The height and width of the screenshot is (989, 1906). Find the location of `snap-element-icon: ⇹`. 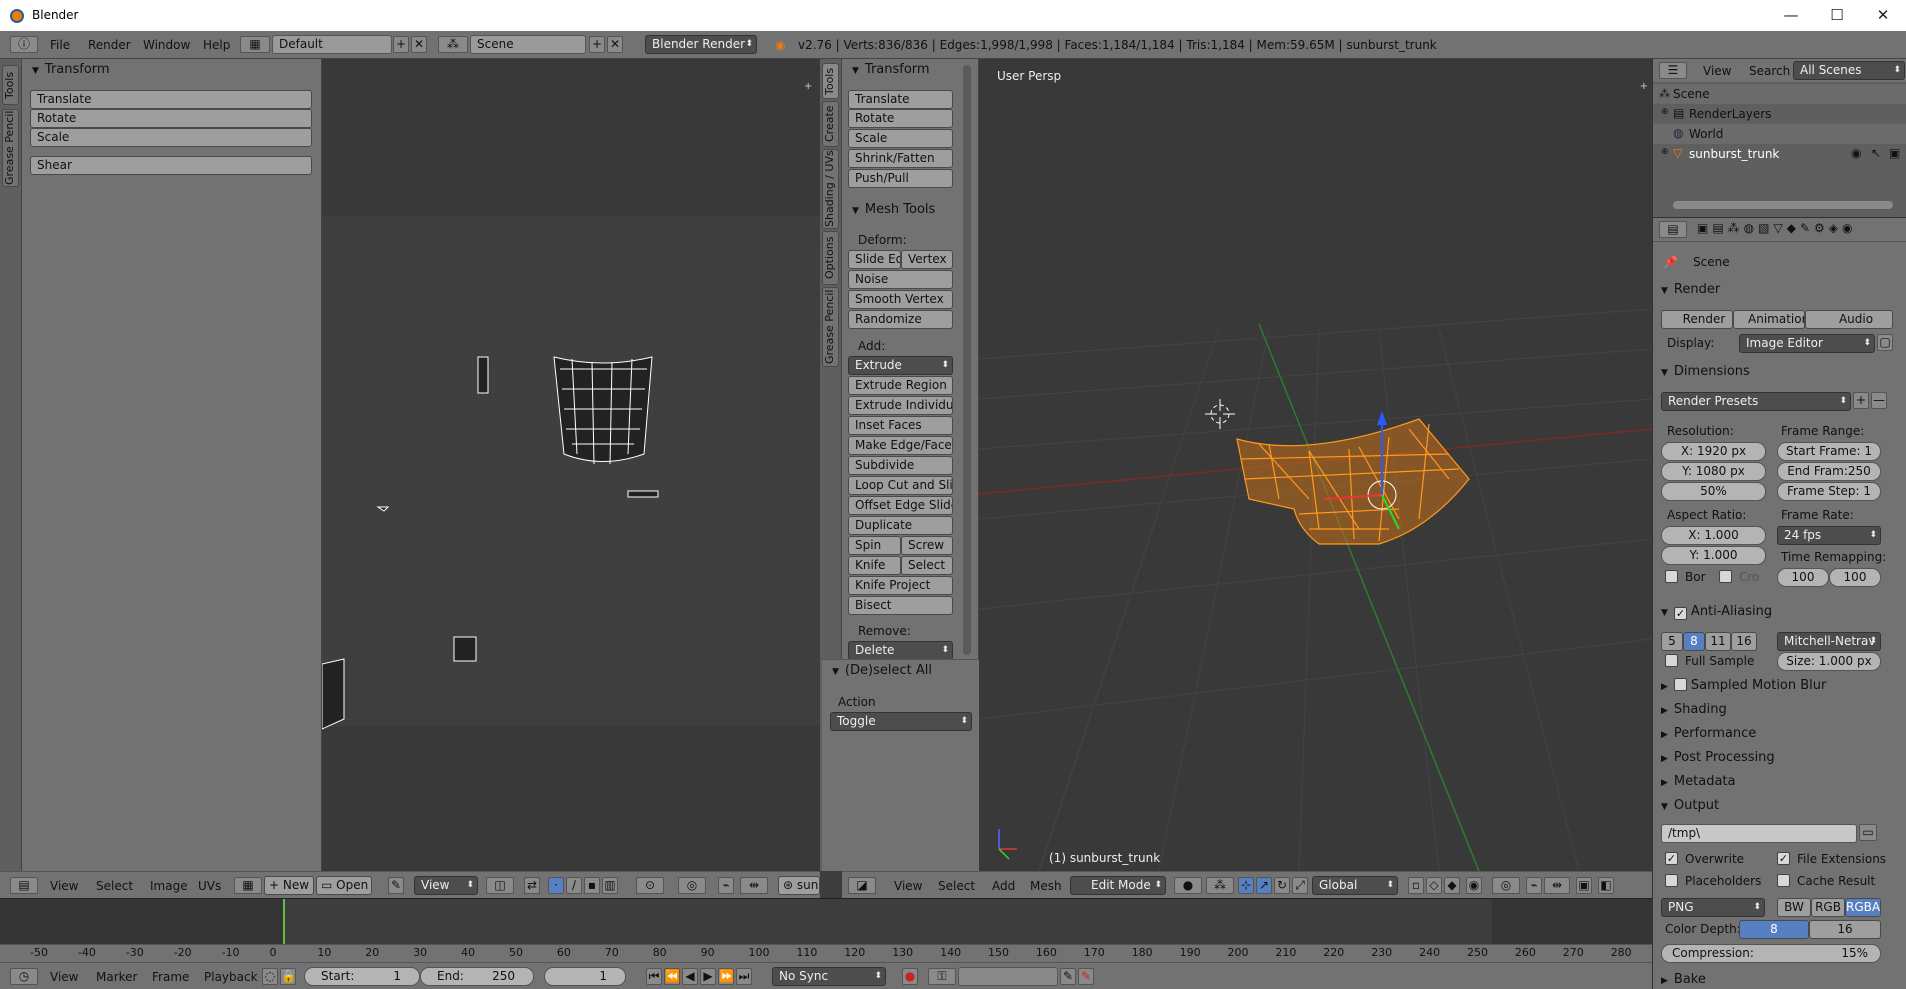

snap-element-icon: ⇹ is located at coordinates (1557, 885).